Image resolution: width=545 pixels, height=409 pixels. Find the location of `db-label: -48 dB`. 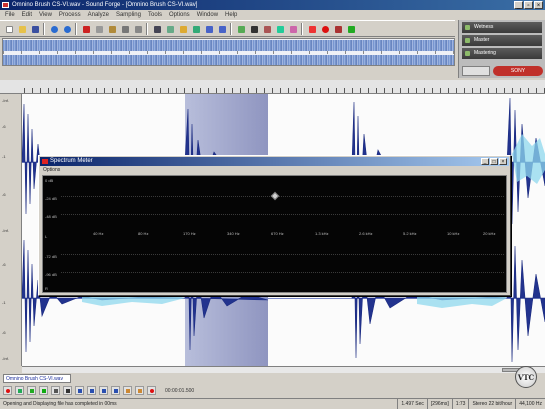

db-label: -48 dB is located at coordinates (51, 216).